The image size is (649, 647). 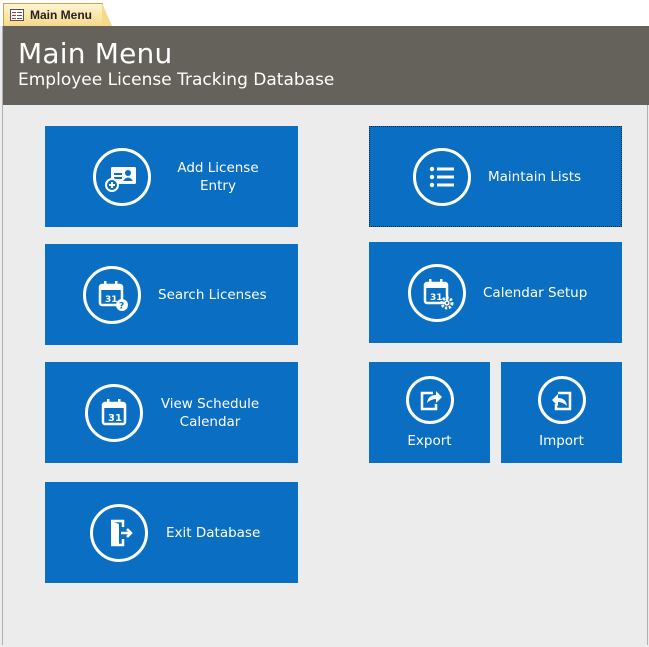 I want to click on page-title: Main Menu, so click(x=95, y=53).